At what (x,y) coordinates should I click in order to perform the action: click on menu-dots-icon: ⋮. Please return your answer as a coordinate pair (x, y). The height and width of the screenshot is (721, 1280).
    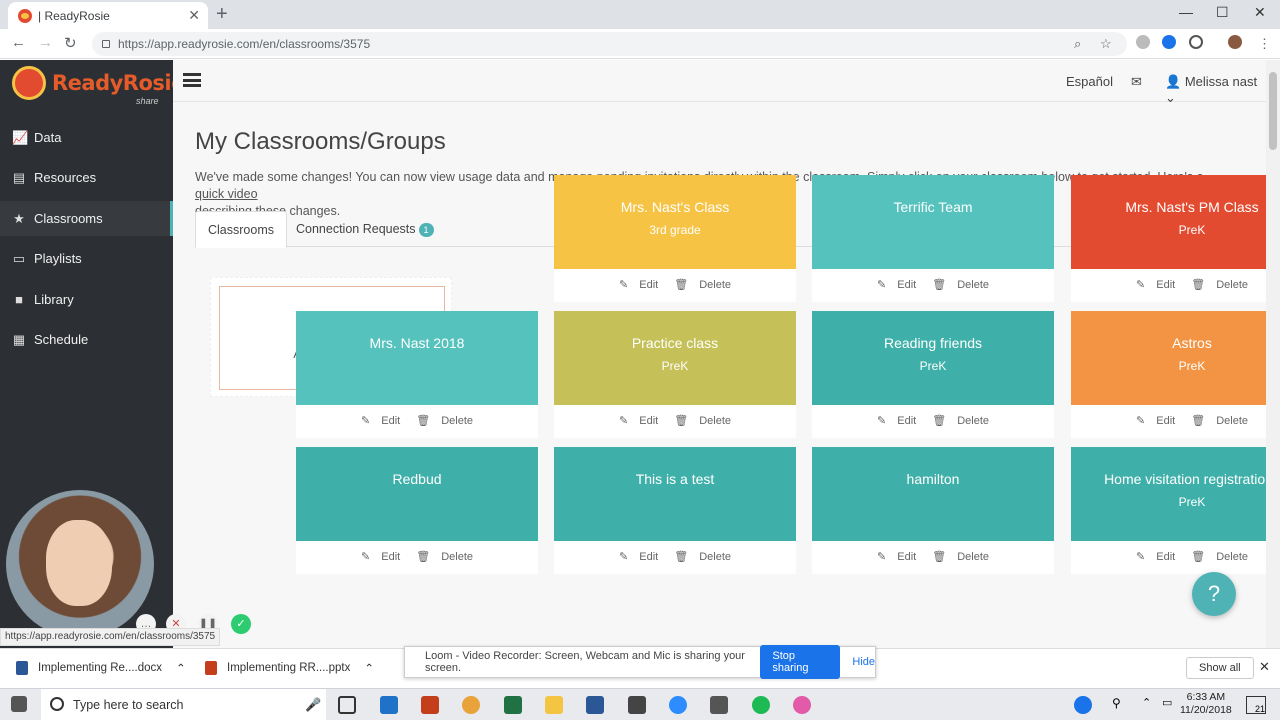
    Looking at the image, I should click on (1264, 44).